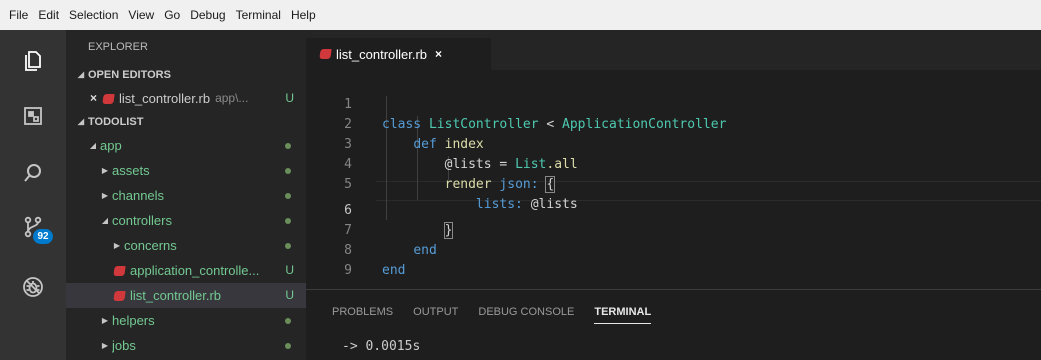  What do you see at coordinates (394, 270) in the screenshot?
I see `code-text: end` at bounding box center [394, 270].